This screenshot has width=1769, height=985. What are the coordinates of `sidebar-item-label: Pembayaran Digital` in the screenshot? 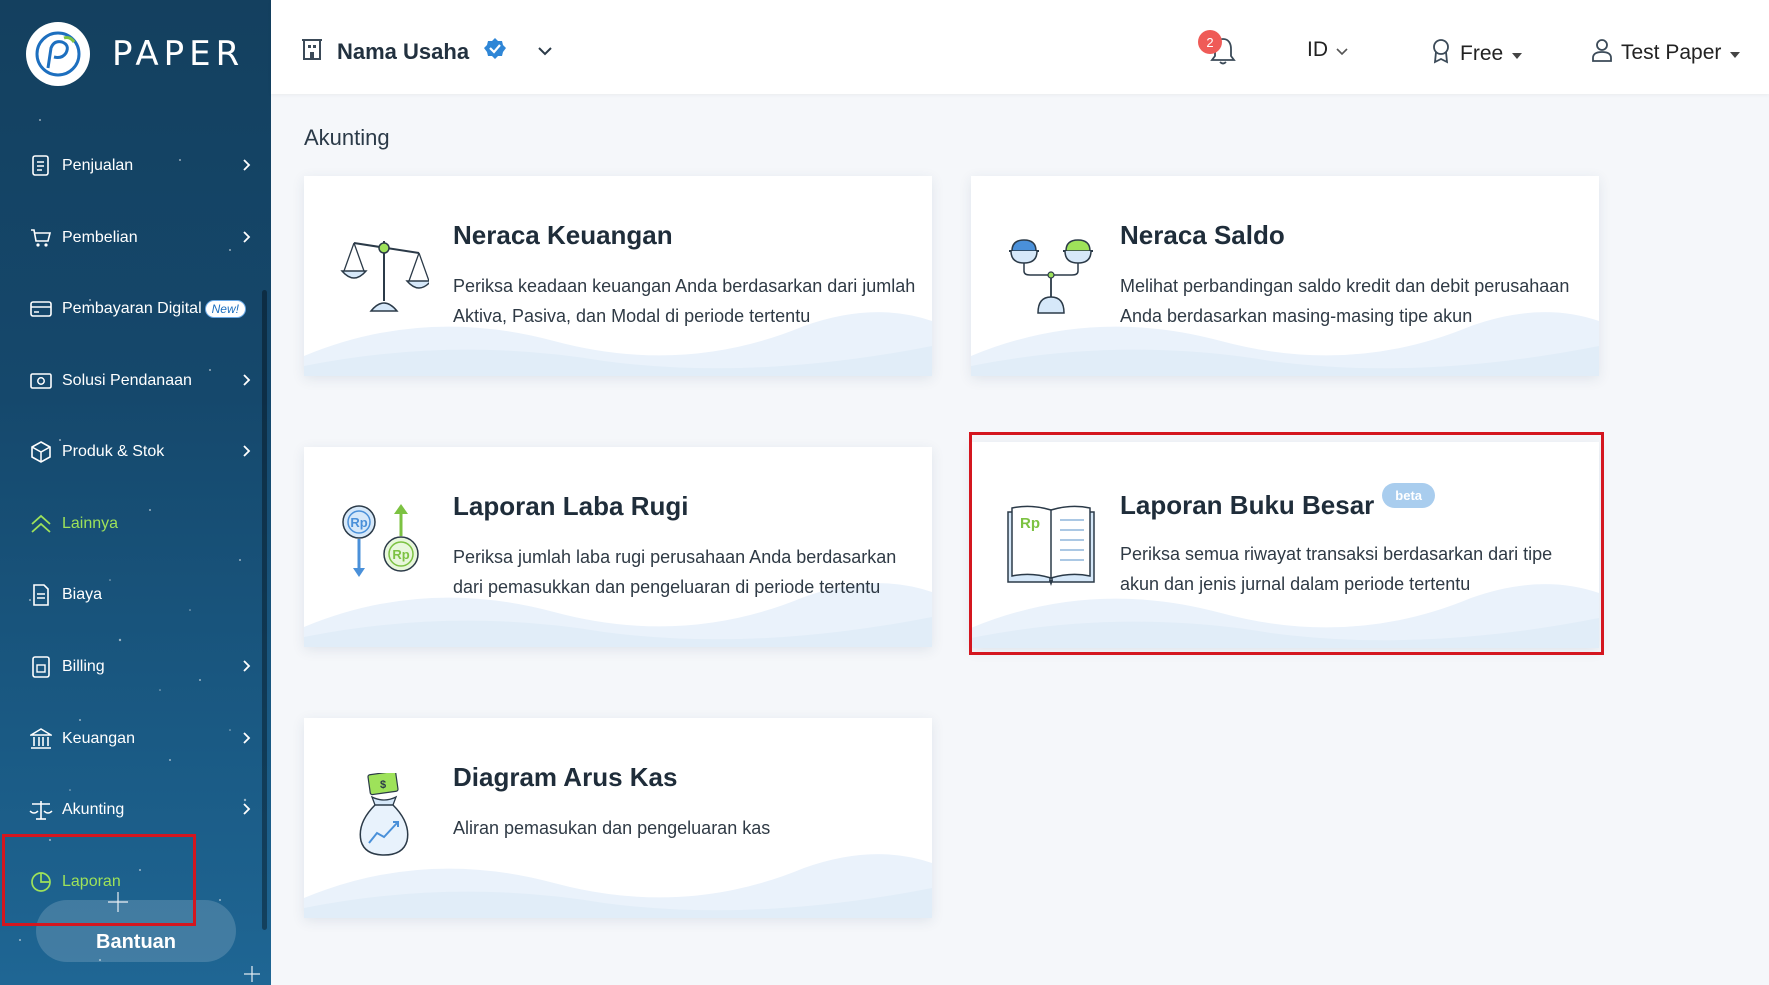 It's located at (132, 308).